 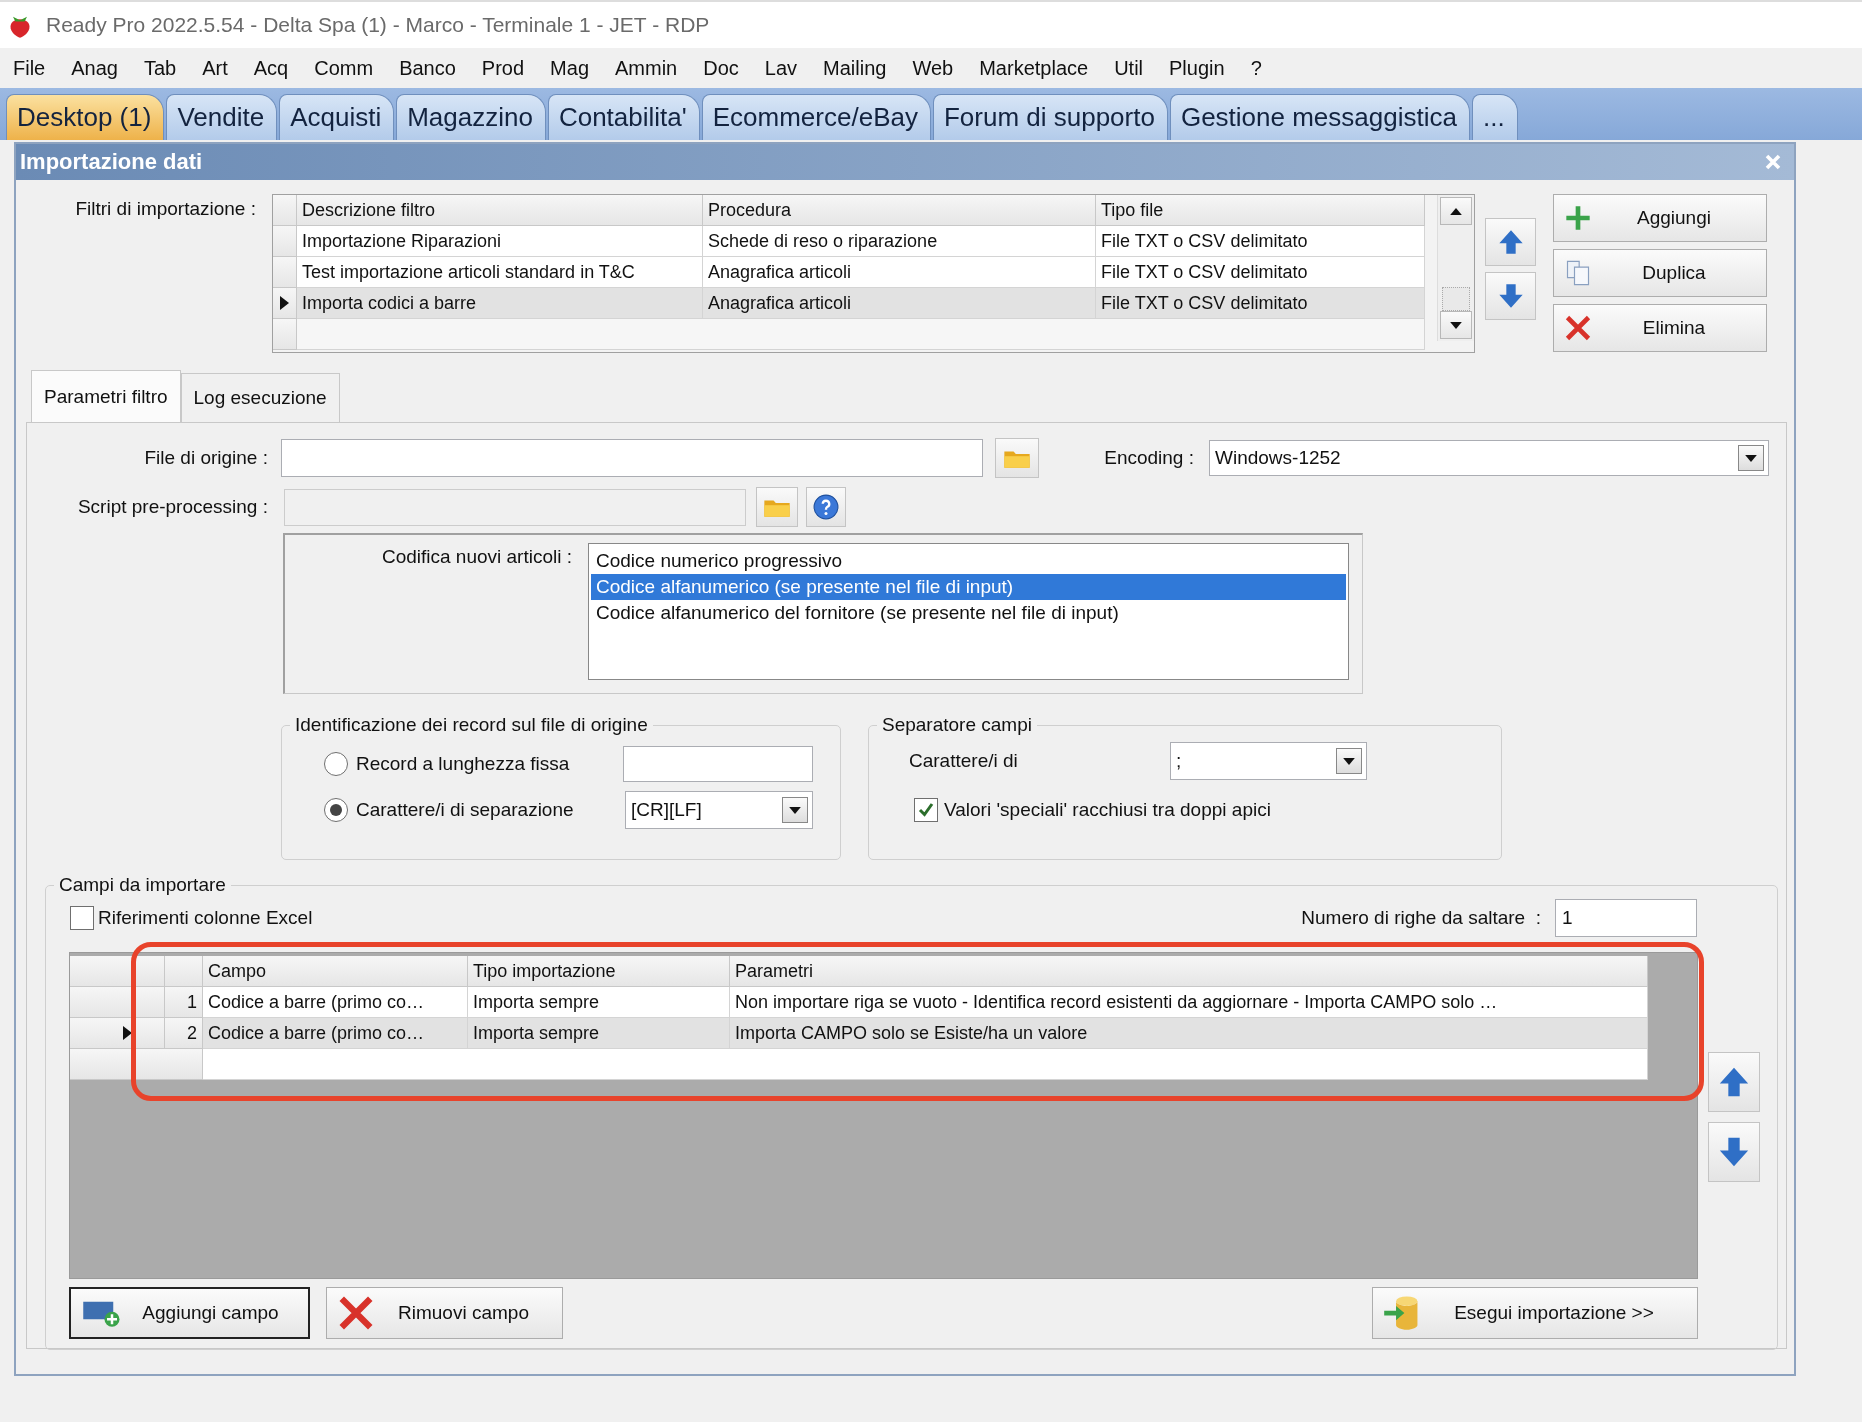 I want to click on cross-icon, so click(x=356, y=1313).